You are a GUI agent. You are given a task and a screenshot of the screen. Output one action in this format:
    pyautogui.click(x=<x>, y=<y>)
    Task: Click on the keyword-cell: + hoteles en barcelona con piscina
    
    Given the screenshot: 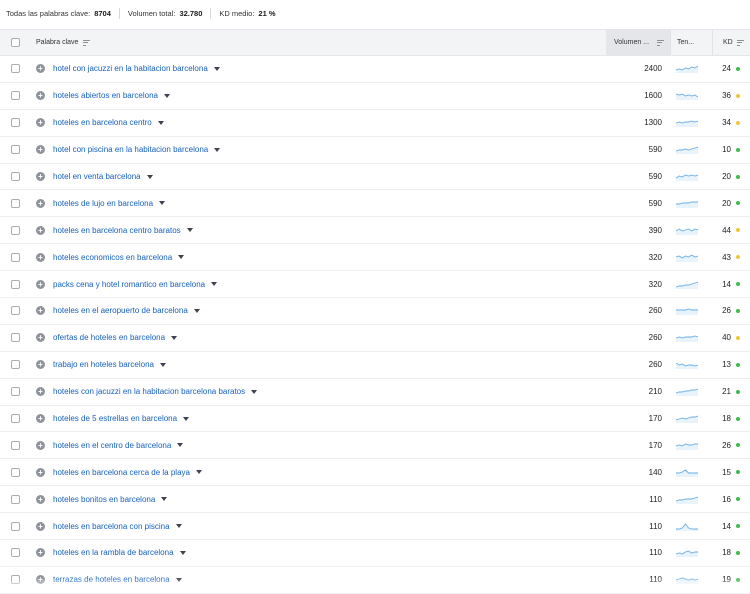 What is the action you would take?
    pyautogui.click(x=318, y=526)
    